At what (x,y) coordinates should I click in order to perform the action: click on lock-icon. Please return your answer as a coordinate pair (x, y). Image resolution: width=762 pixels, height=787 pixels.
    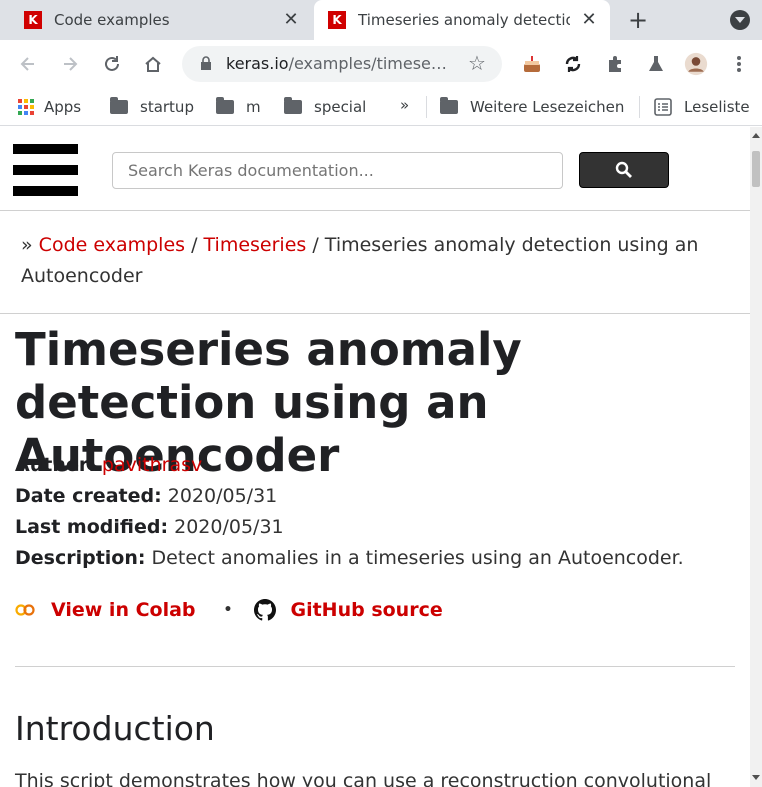
    Looking at the image, I should click on (206, 63).